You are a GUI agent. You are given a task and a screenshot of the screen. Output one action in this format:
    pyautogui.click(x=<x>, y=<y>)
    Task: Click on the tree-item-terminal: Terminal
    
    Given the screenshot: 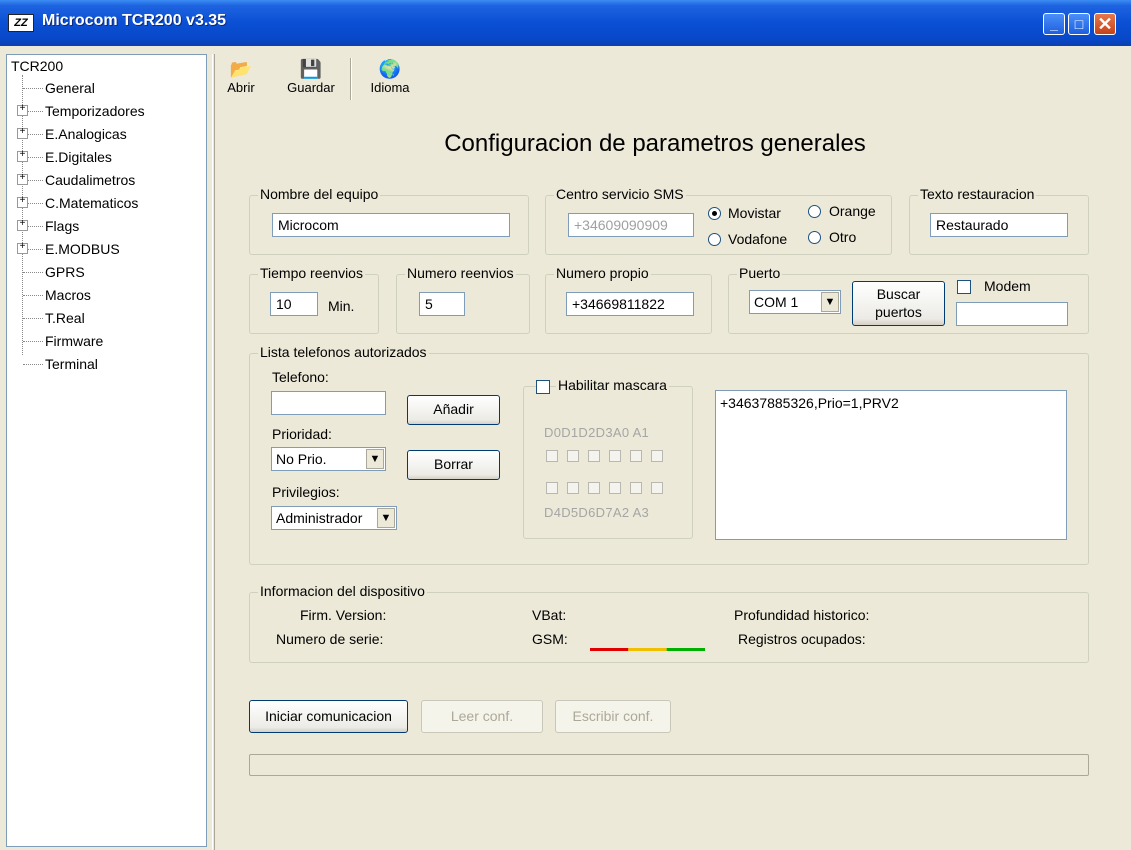 What is the action you would take?
    pyautogui.click(x=71, y=364)
    